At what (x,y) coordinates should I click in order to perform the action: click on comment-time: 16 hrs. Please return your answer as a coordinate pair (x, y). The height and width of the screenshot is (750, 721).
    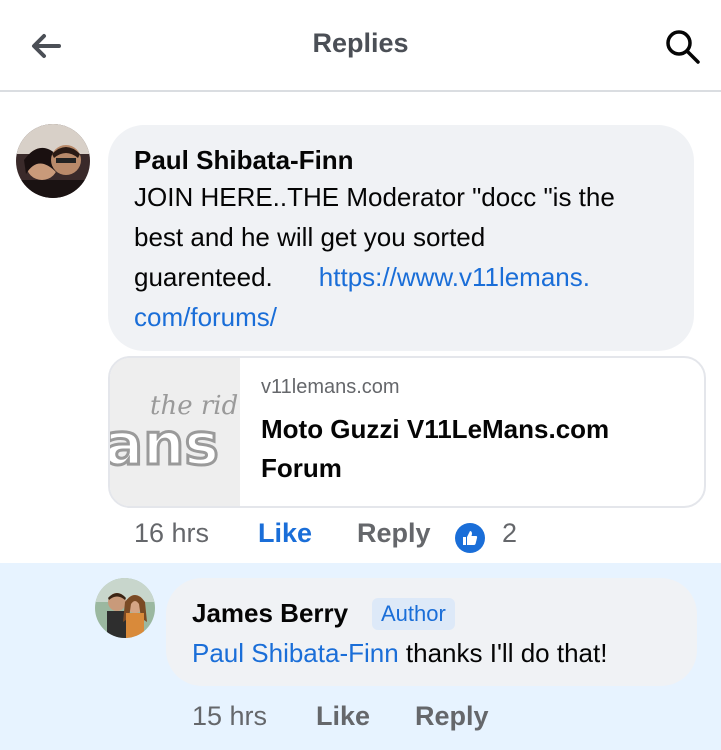
    Looking at the image, I should click on (171, 533).